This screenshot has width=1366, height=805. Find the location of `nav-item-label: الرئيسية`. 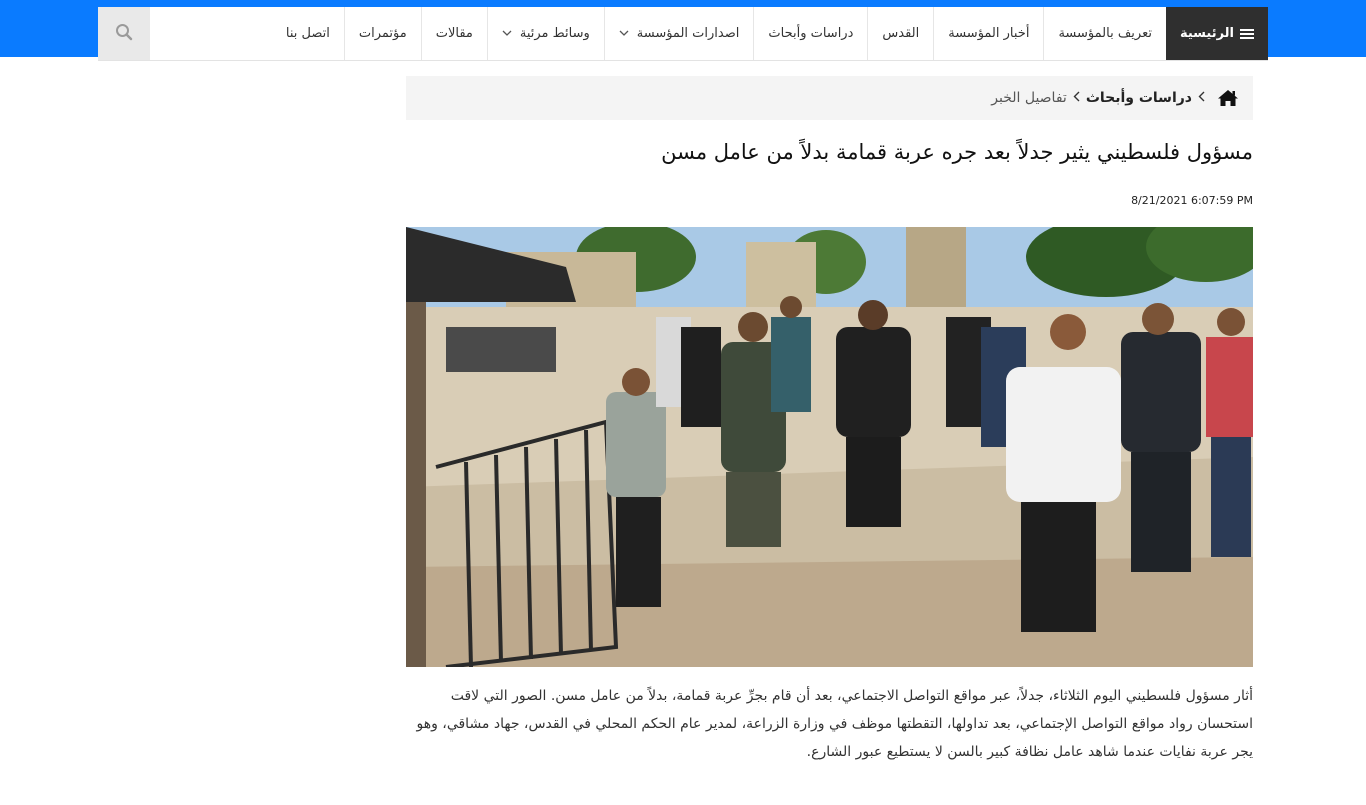

nav-item-label: الرئيسية is located at coordinates (1206, 33).